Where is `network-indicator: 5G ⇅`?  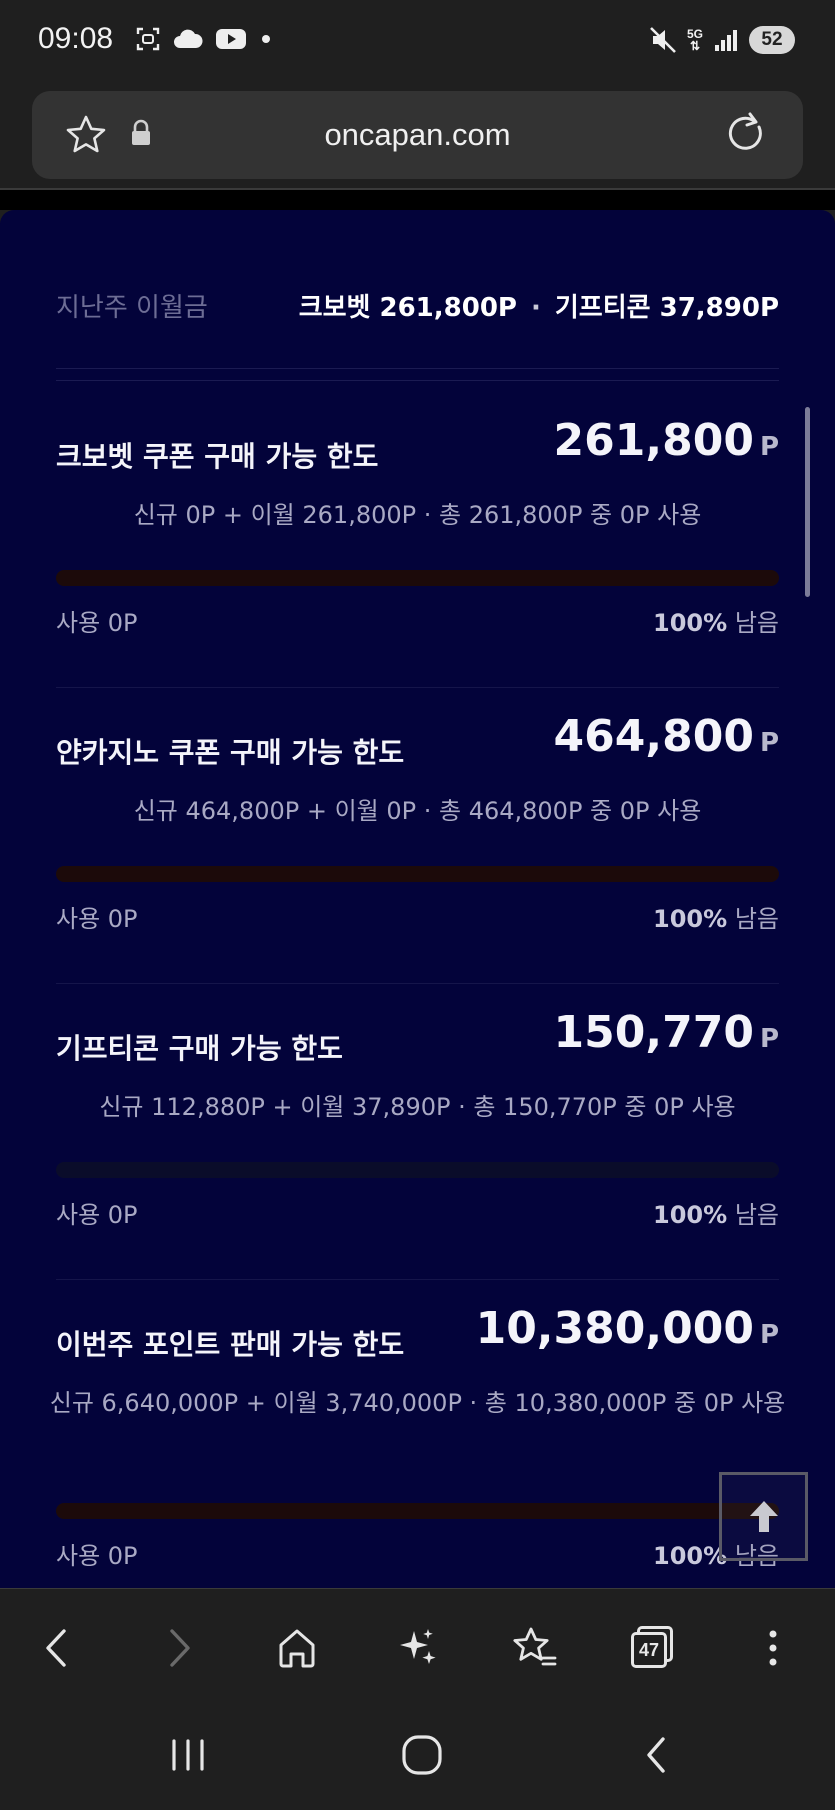
network-indicator: 5G ⇅ is located at coordinates (695, 40).